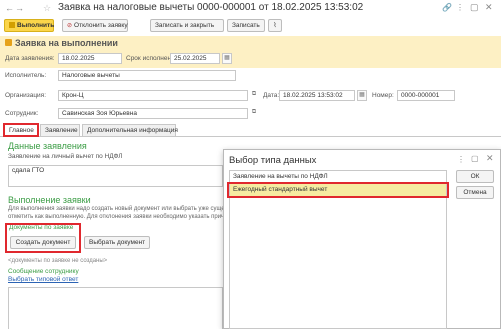  I want to click on executor-field: Налоговые вычеты, so click(147, 75).